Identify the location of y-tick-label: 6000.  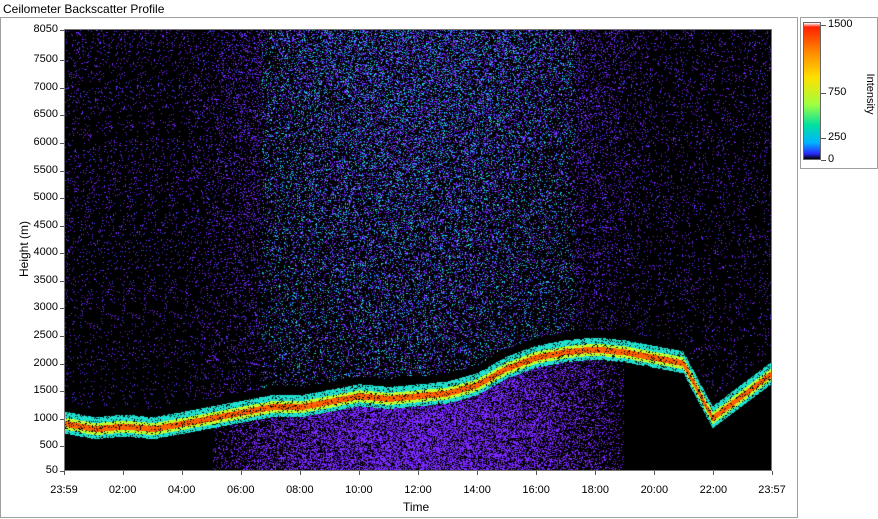
(45, 142).